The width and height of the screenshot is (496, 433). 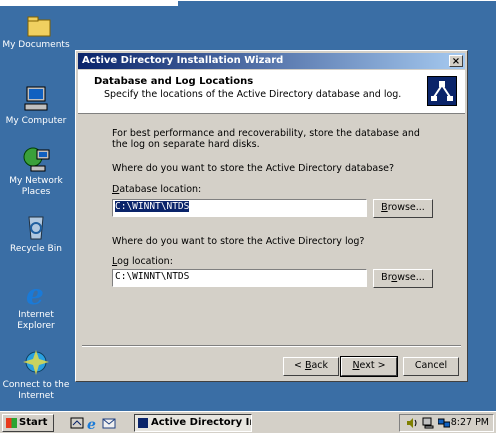 What do you see at coordinates (36, 320) in the screenshot?
I see `internet-explorer-label: Internet Explorer` at bounding box center [36, 320].